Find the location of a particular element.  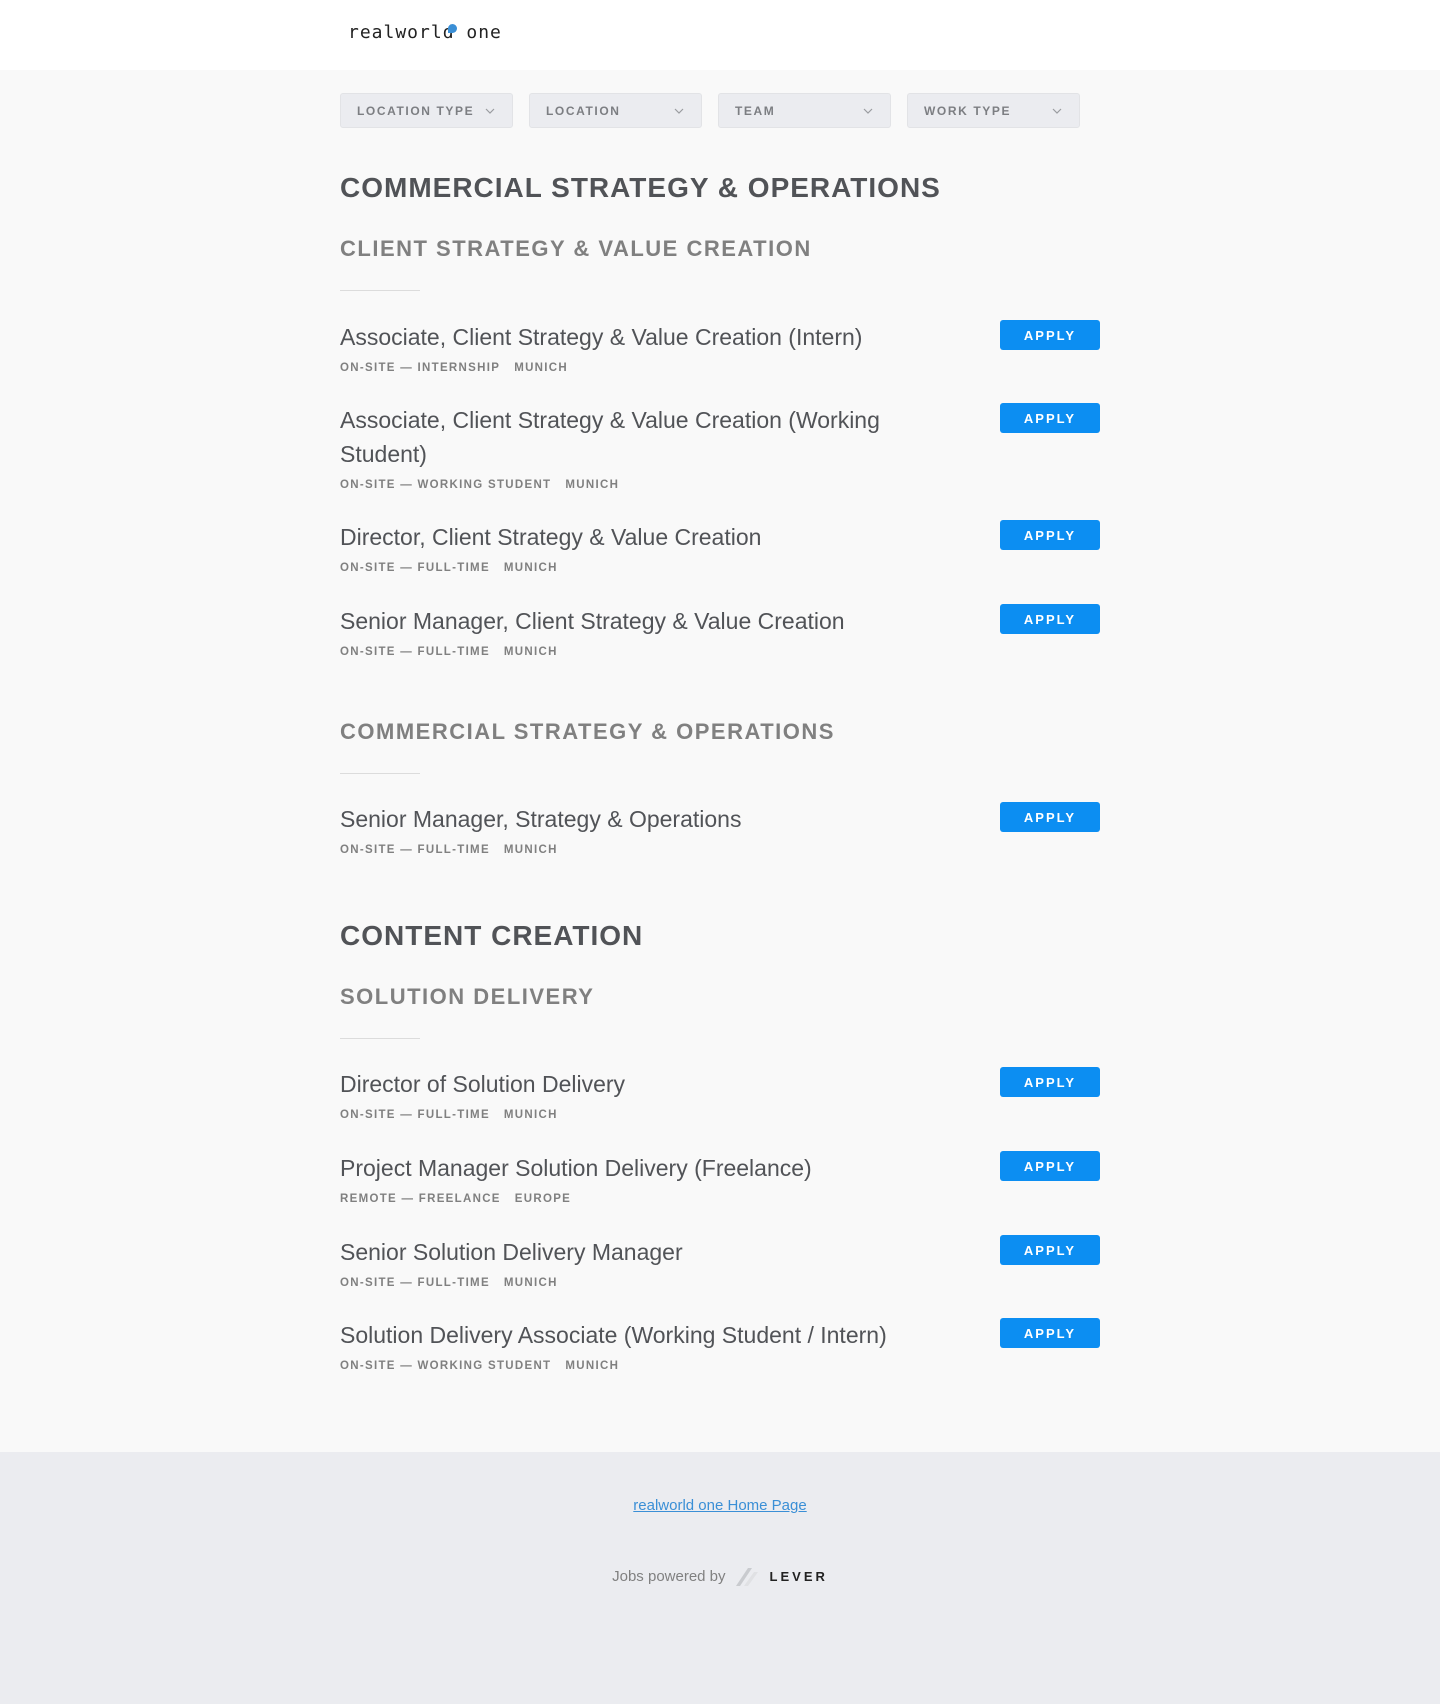

group-title: COMMERCIAL STRATEGY & OPERATIONS is located at coordinates (640, 187).